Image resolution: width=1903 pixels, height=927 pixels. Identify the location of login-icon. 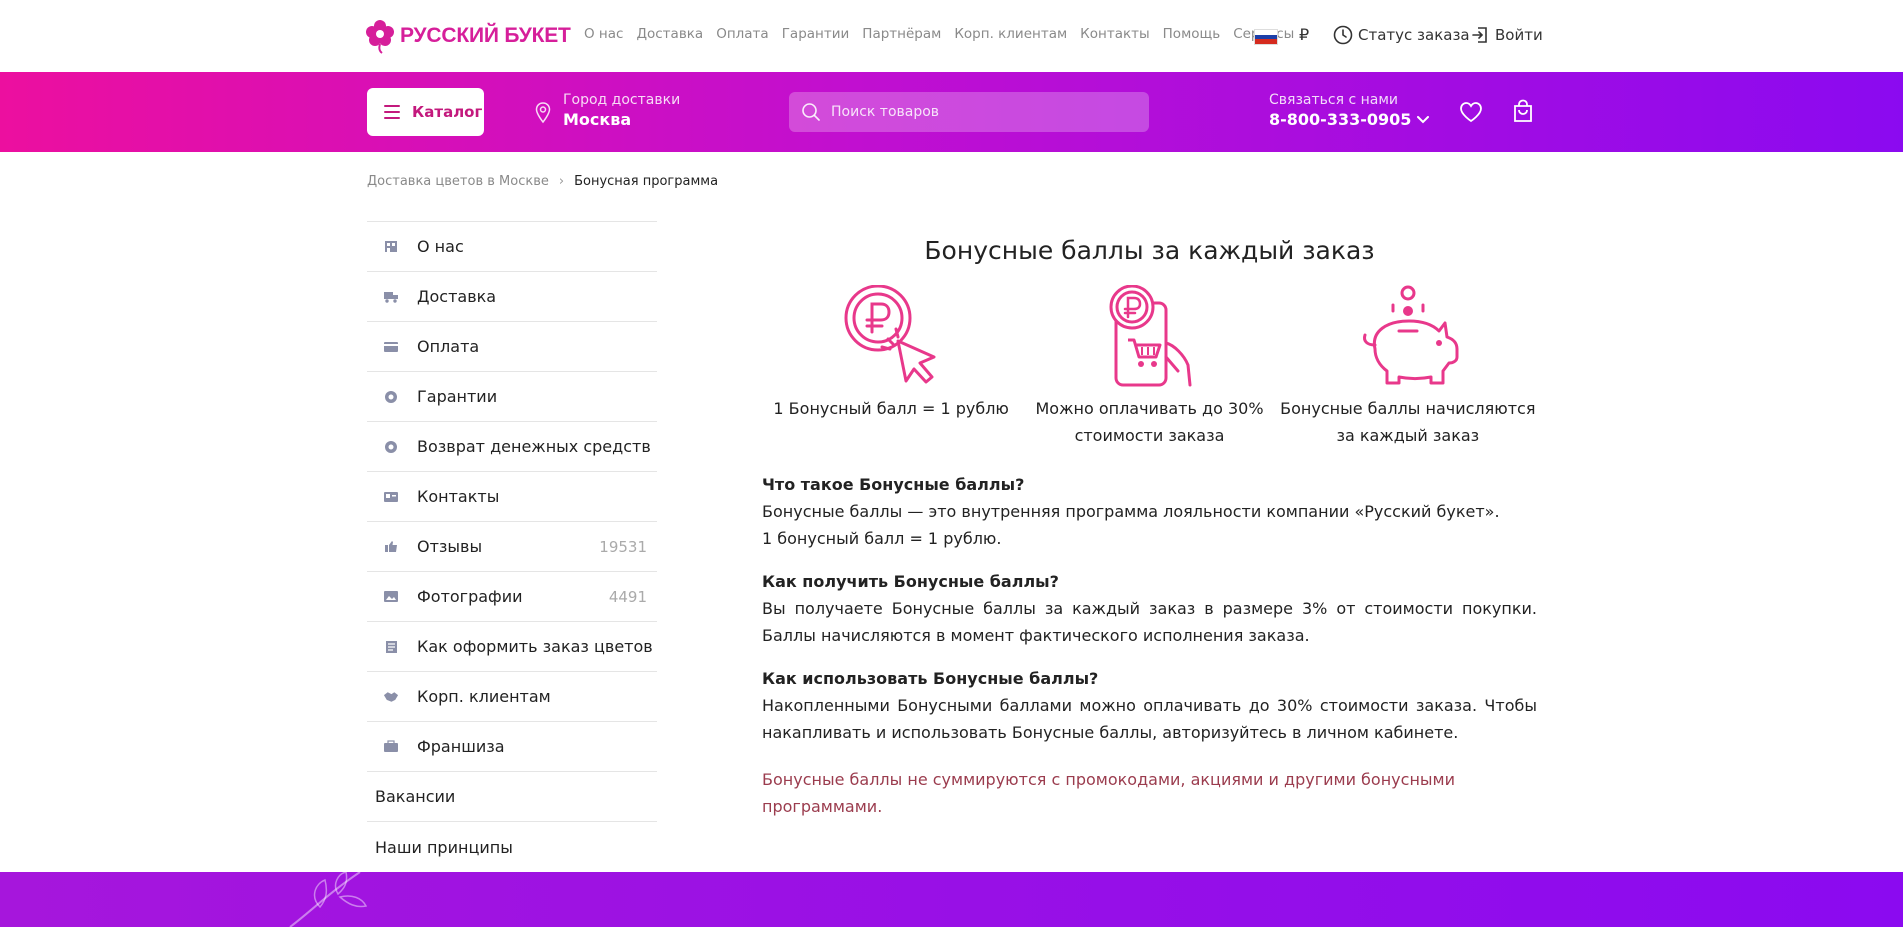
(1479, 35).